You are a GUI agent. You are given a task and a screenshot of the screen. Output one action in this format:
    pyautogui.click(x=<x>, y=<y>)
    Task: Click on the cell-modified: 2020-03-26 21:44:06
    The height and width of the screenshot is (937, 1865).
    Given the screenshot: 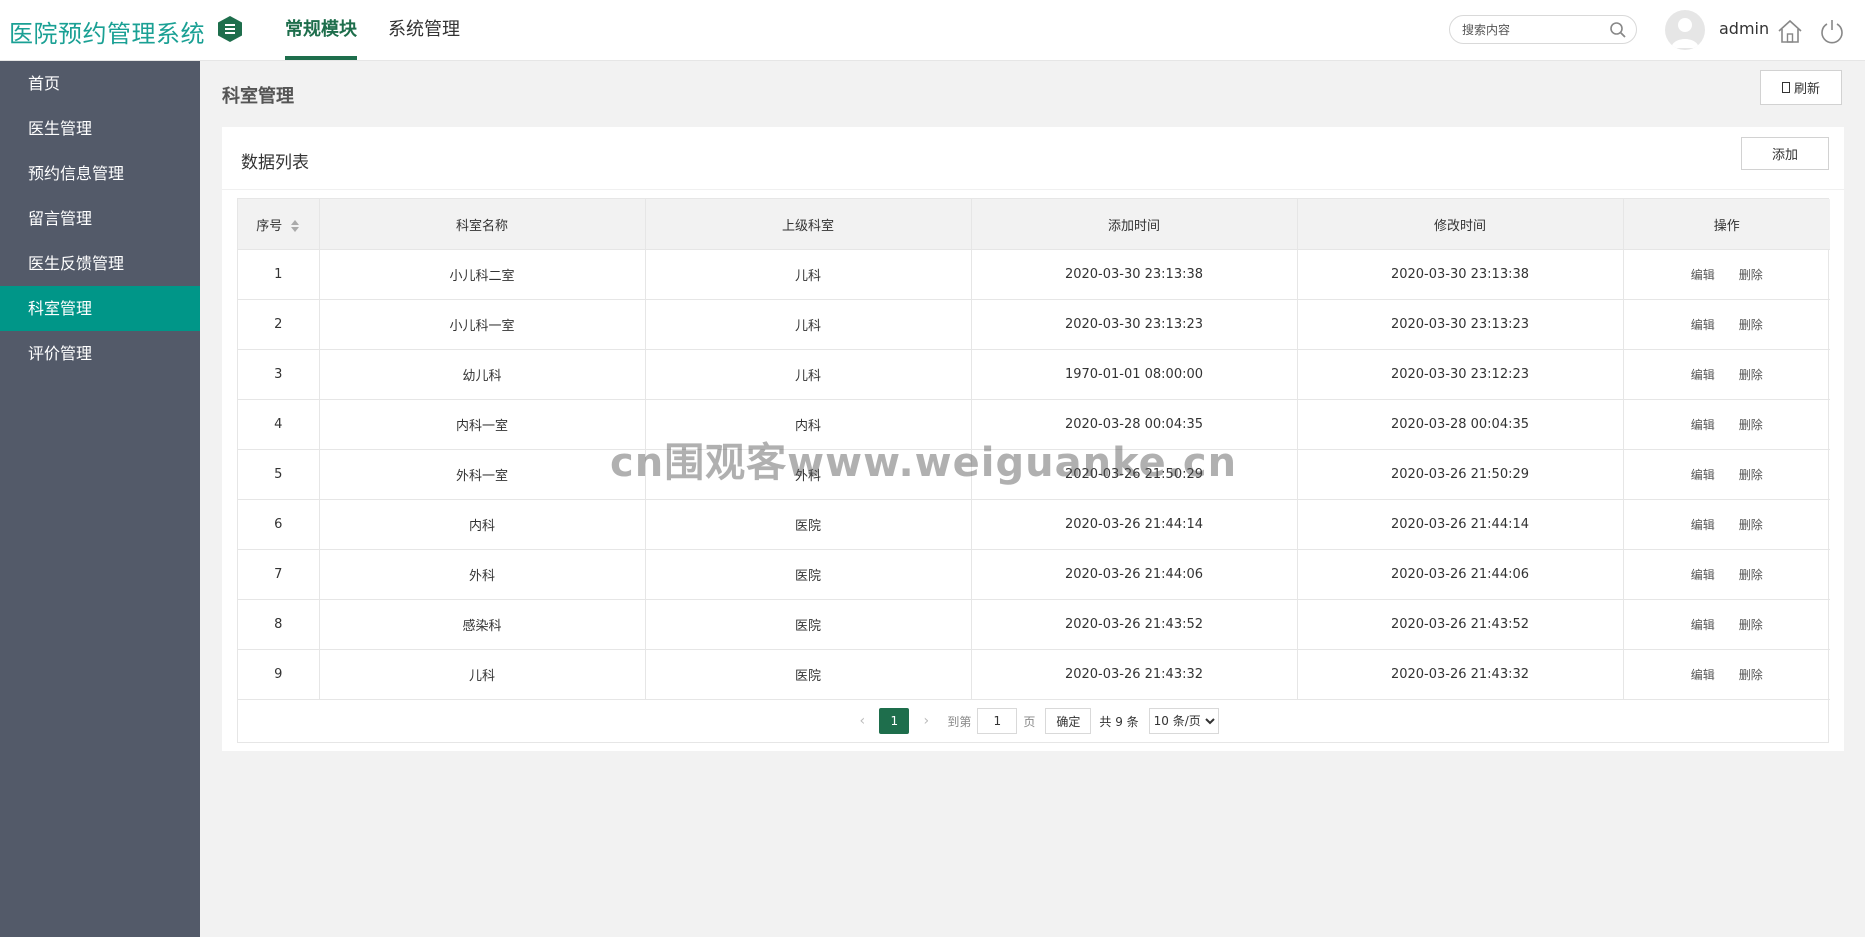 What is the action you would take?
    pyautogui.click(x=1460, y=574)
    